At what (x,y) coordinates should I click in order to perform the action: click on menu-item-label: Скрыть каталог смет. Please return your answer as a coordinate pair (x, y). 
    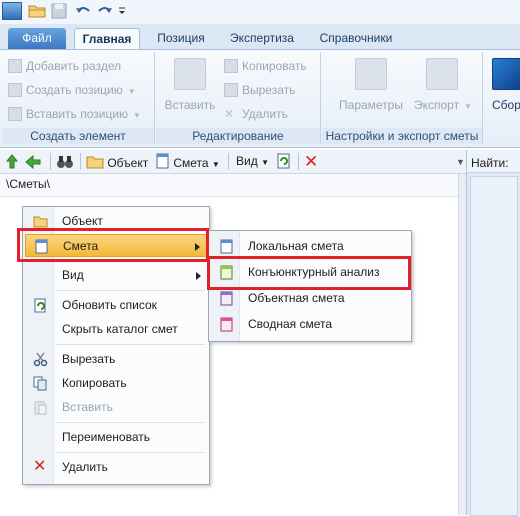
    Looking at the image, I should click on (120, 329).